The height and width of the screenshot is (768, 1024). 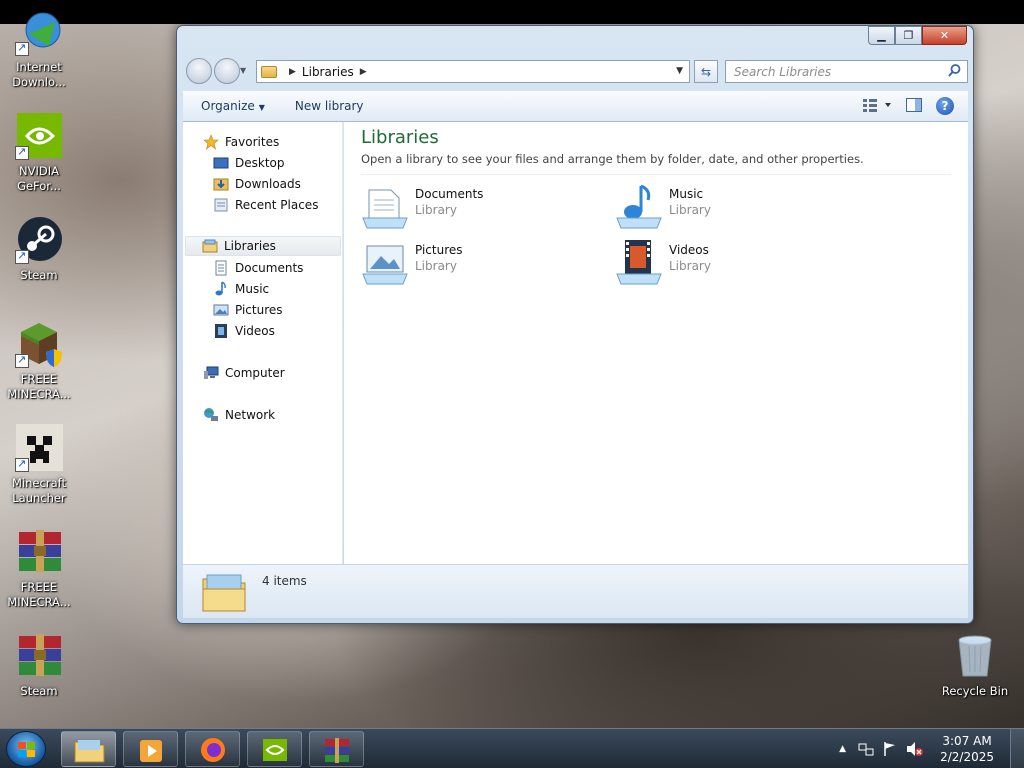 I want to click on library-music: Music Library, so click(x=663, y=206).